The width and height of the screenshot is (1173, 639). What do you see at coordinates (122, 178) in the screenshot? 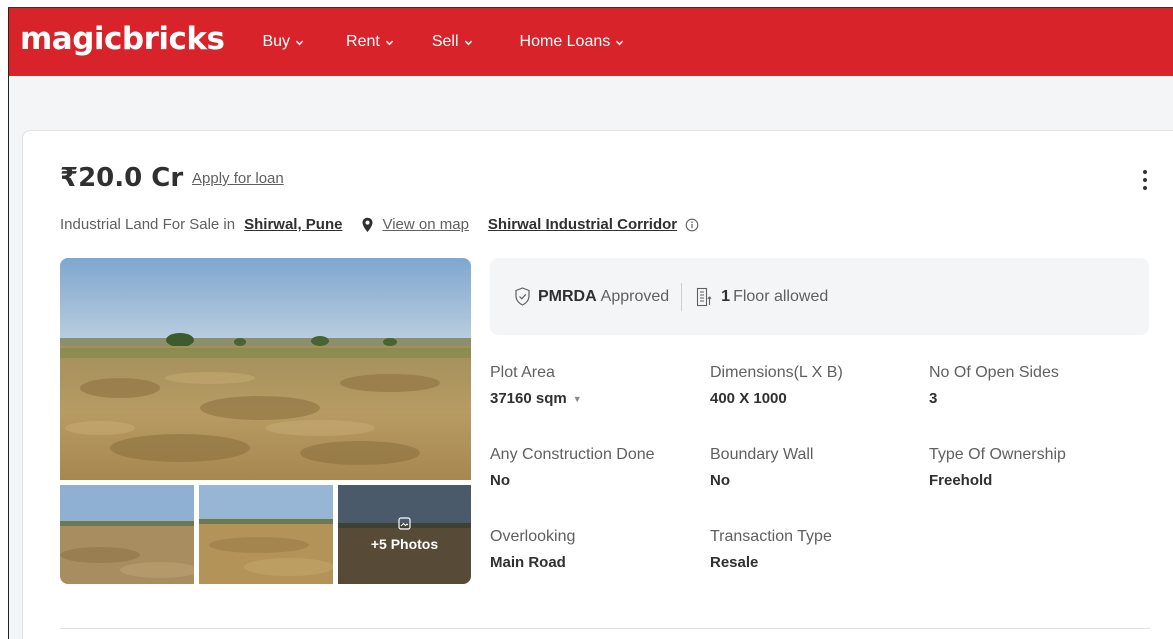
I see `price: ₹20.0 Cr` at bounding box center [122, 178].